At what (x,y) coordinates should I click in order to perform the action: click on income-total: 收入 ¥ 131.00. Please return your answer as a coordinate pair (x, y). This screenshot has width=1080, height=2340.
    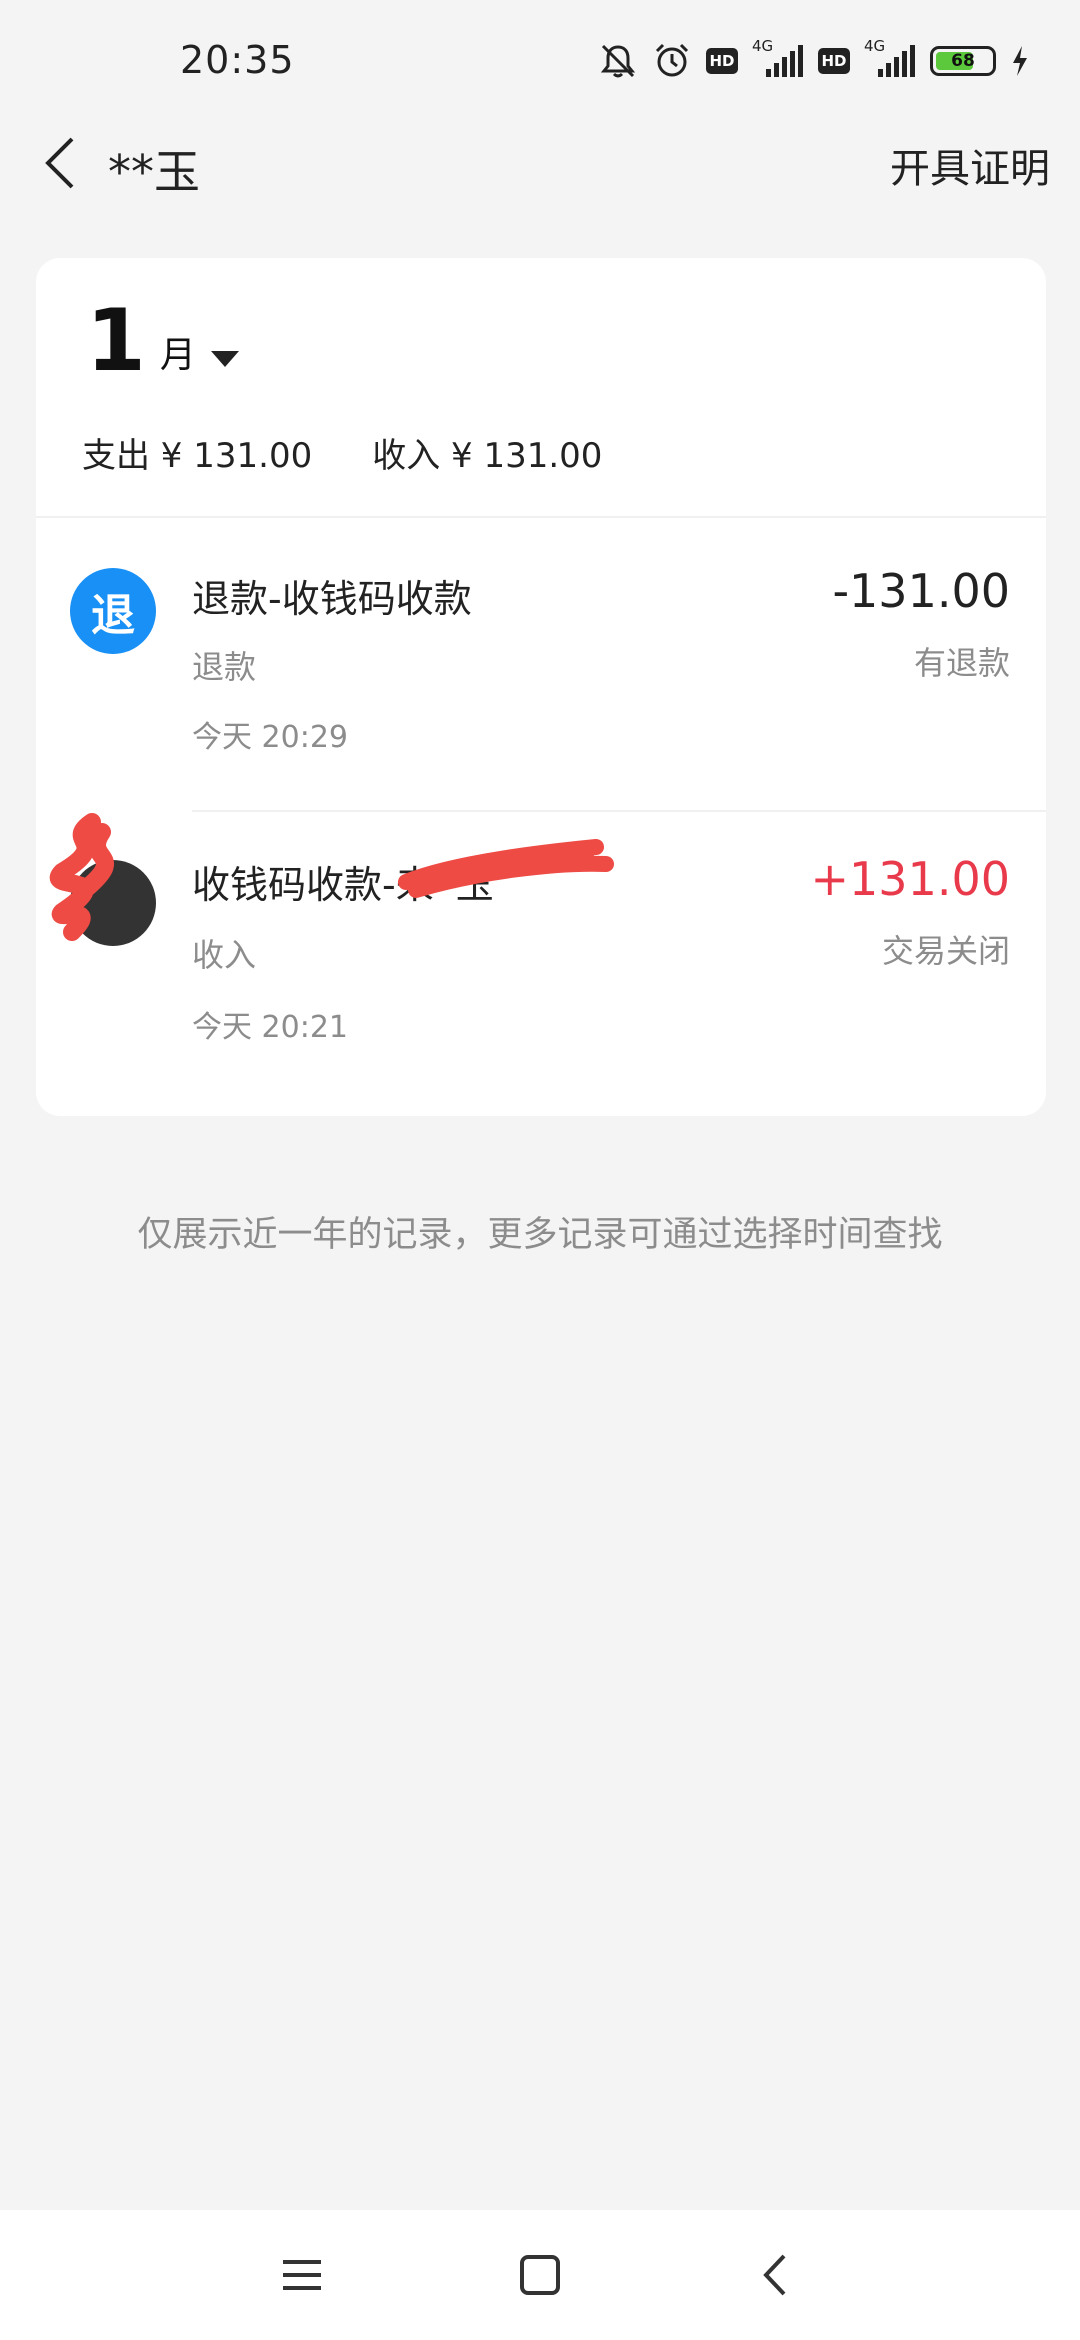
    Looking at the image, I should click on (487, 456).